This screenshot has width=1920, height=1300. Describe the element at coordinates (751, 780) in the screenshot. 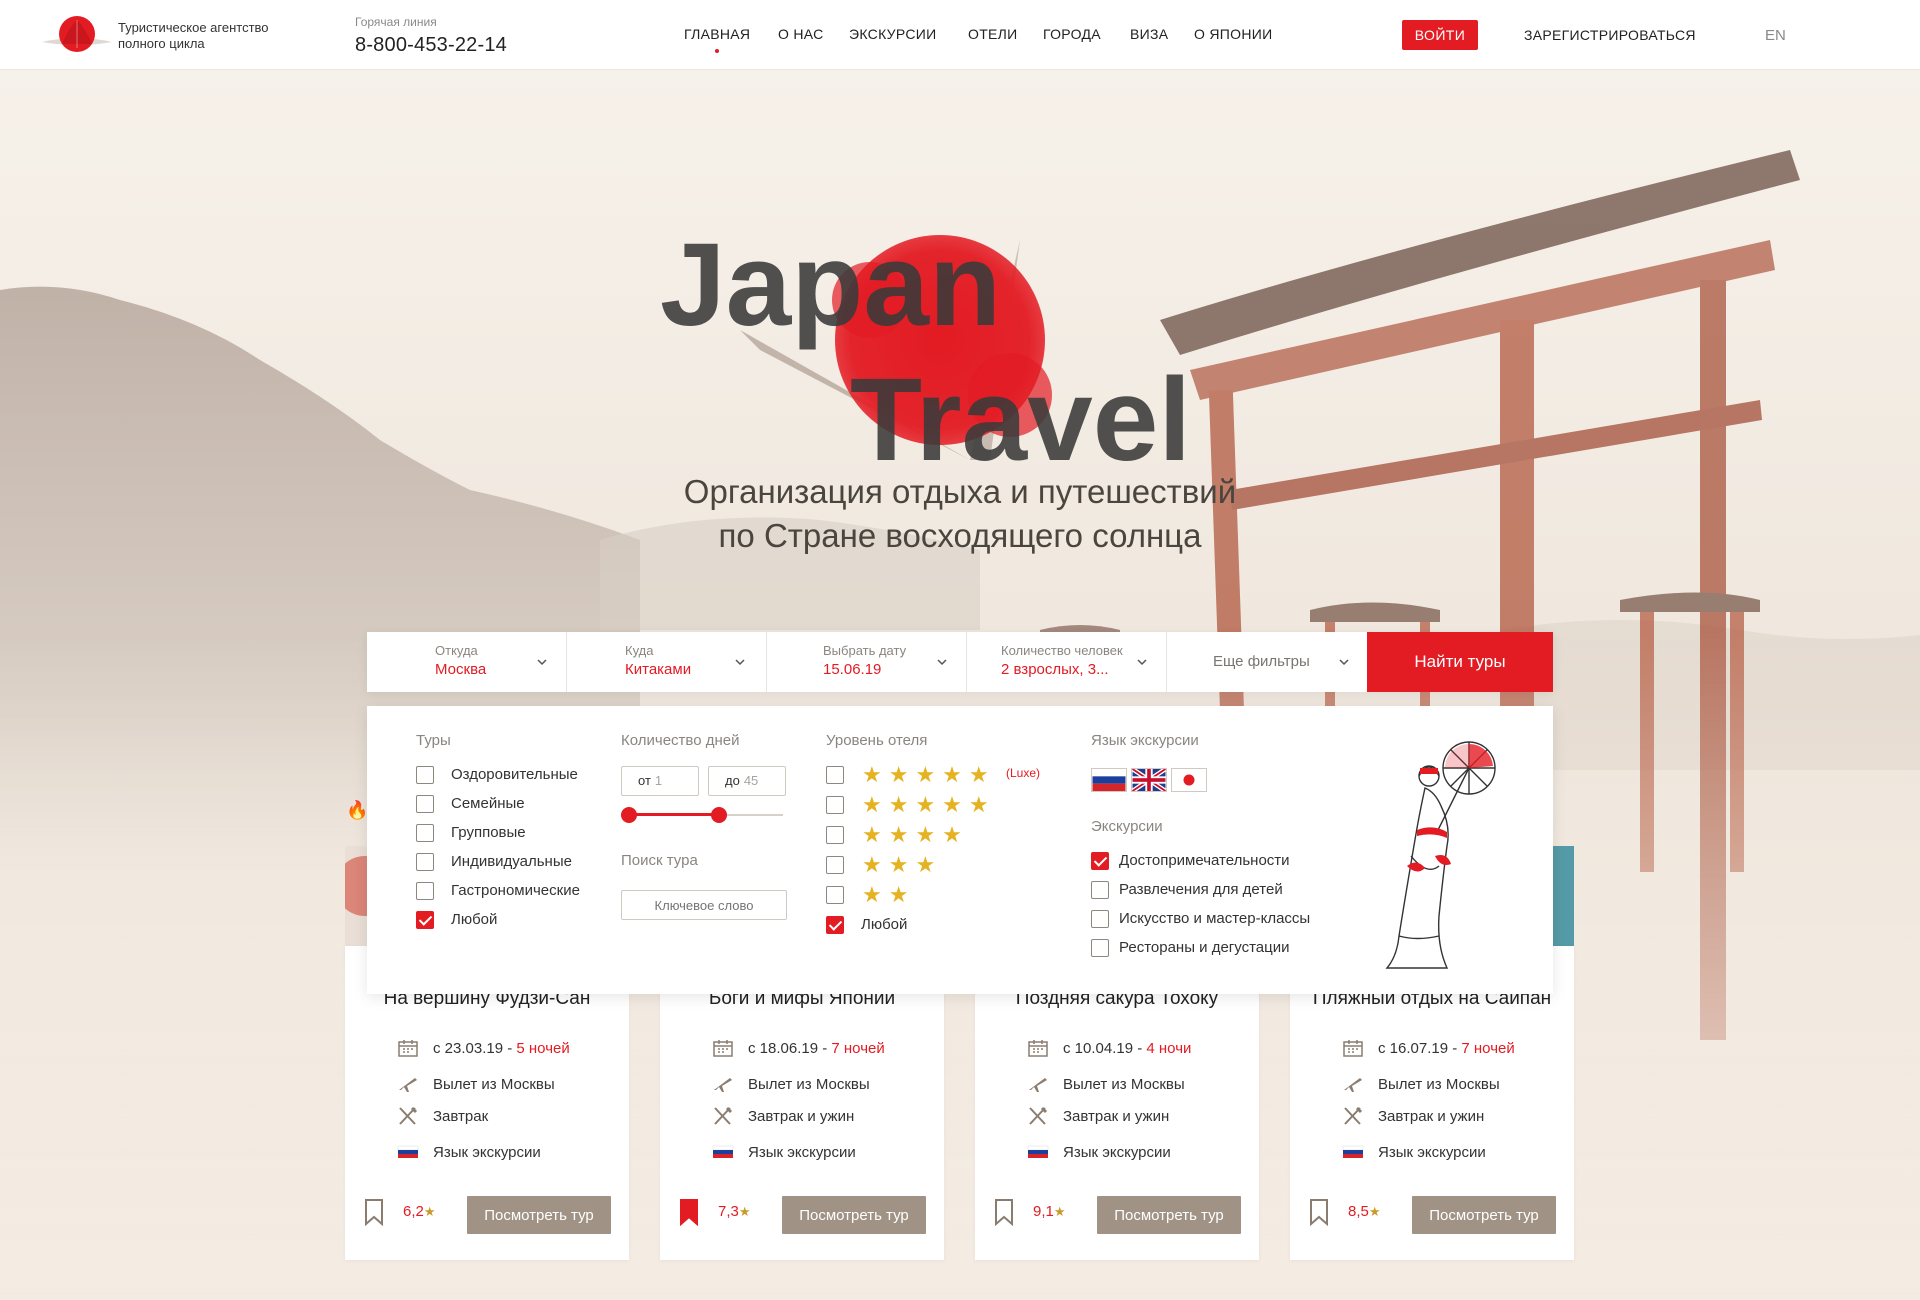

I see `days-to-value: 45` at that location.